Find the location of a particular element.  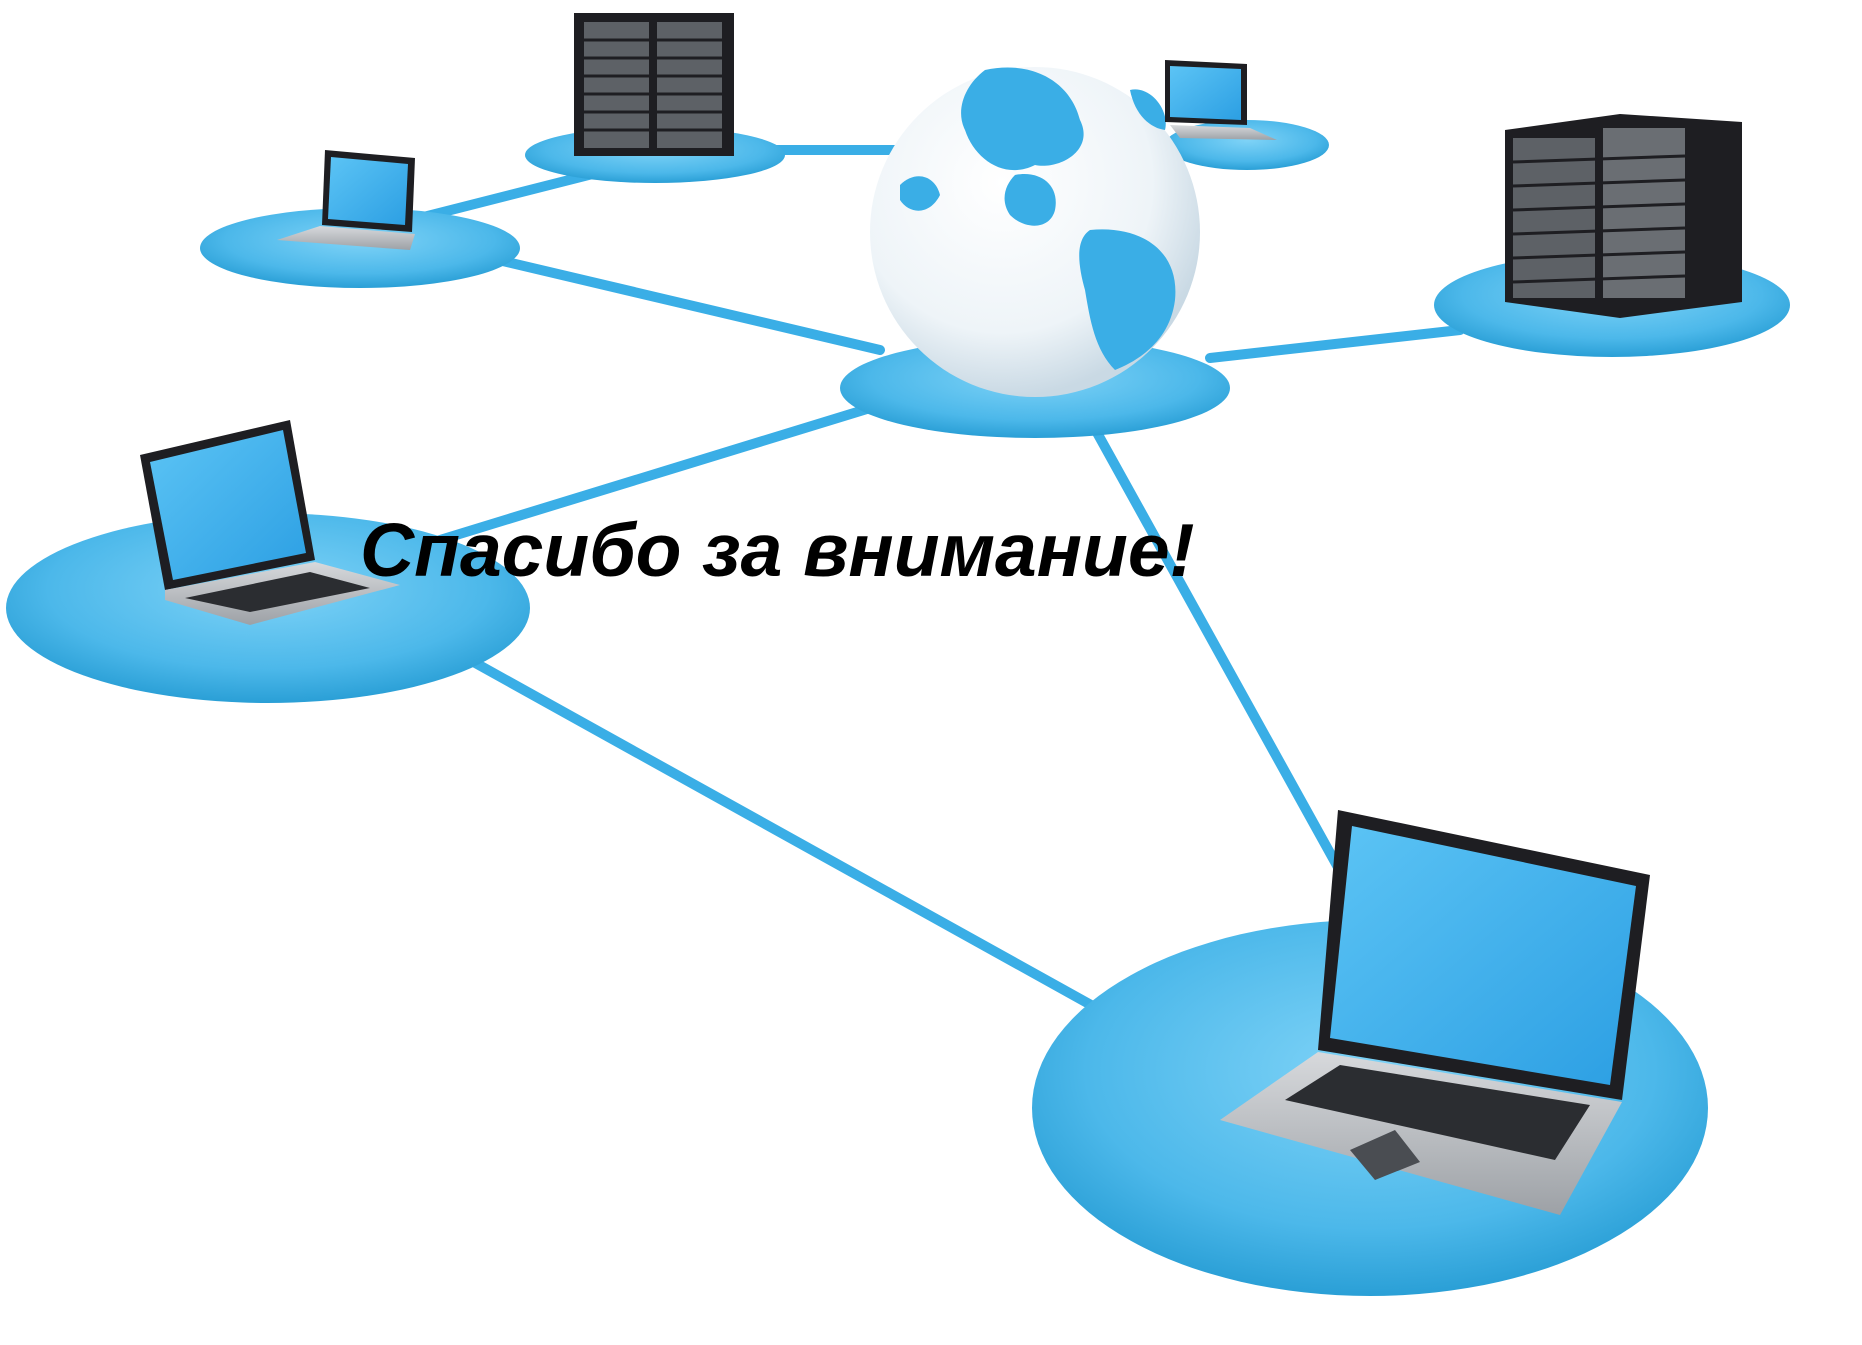

laptop-icon is located at coordinates (346, 200).